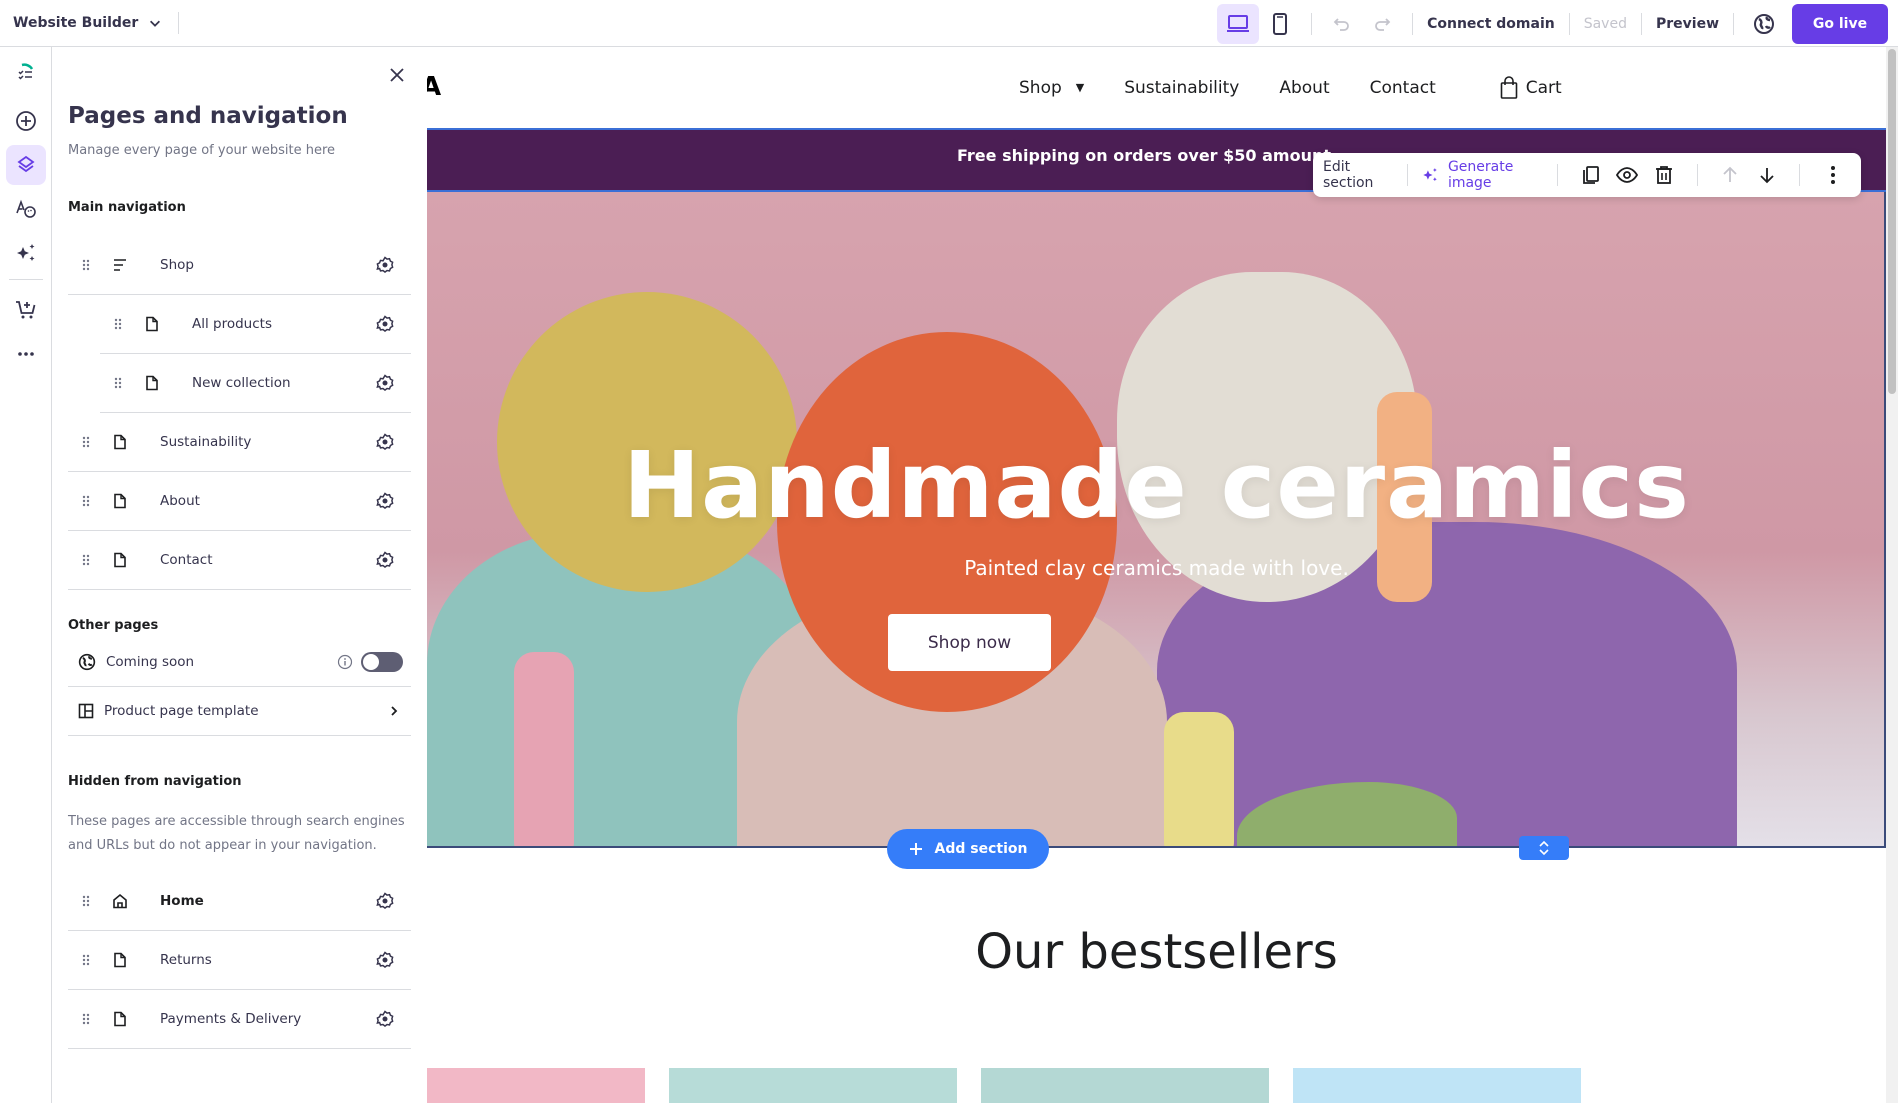 The image size is (1898, 1103). I want to click on go-live-button: Go live, so click(1840, 23).